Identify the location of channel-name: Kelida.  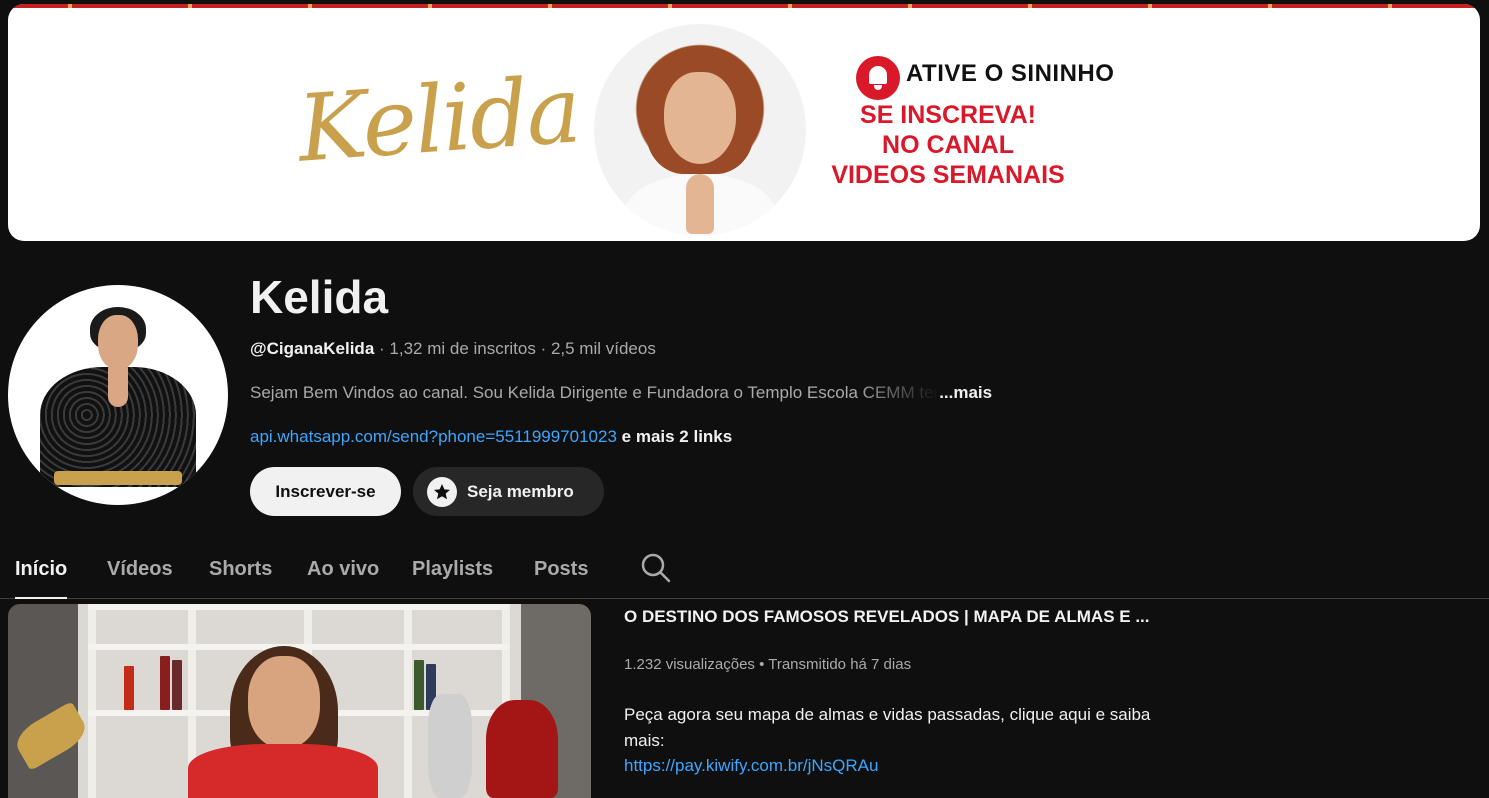
(319, 297).